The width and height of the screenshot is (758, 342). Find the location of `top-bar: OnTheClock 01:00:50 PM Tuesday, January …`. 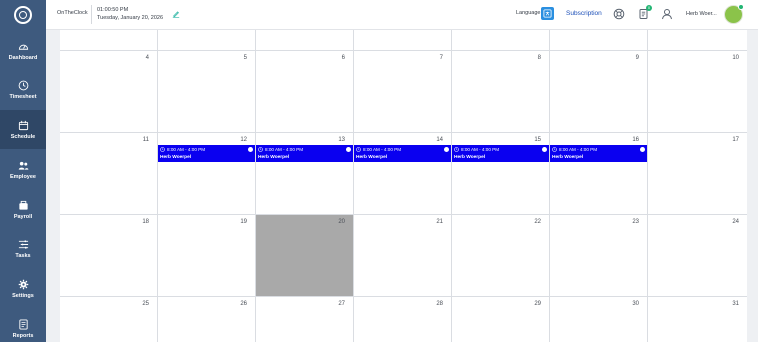

top-bar: OnTheClock 01:00:50 PM Tuesday, January … is located at coordinates (379, 15).